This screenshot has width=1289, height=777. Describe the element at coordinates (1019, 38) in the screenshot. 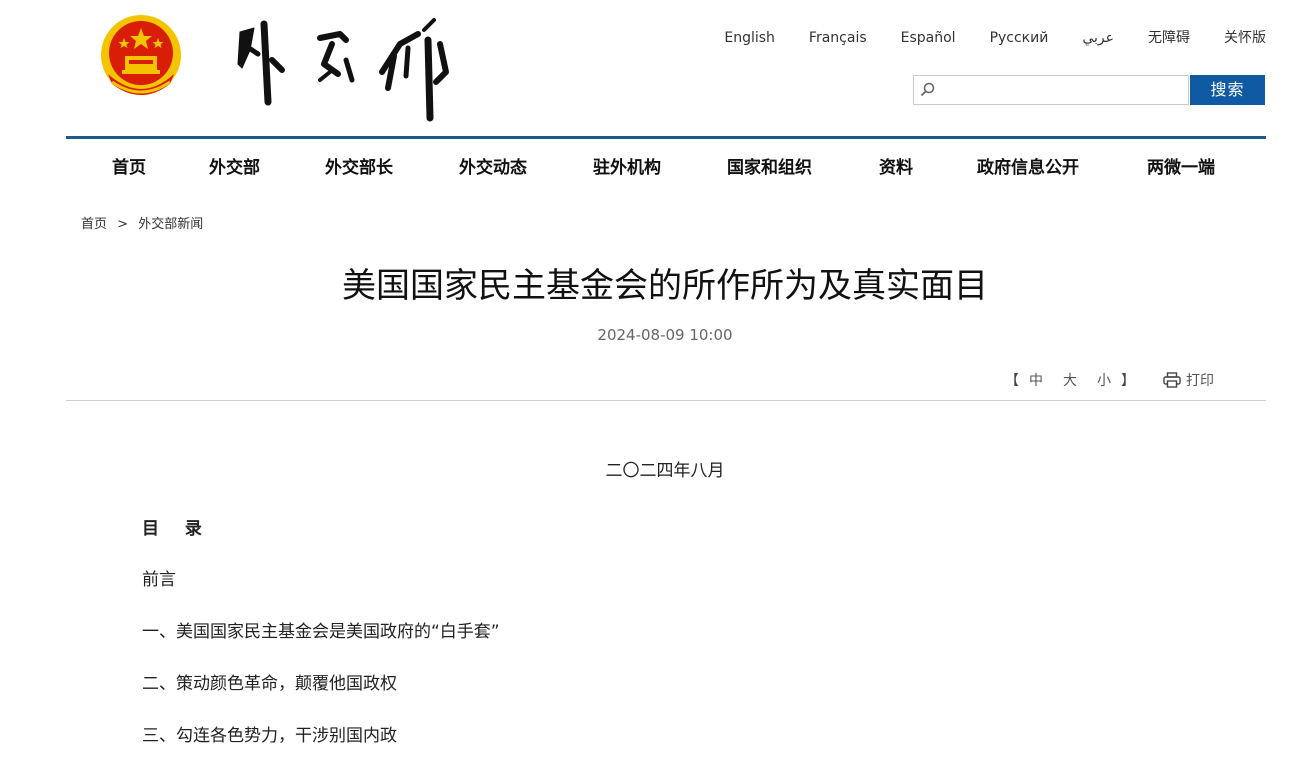

I see `lang-russian-link: Русский` at that location.